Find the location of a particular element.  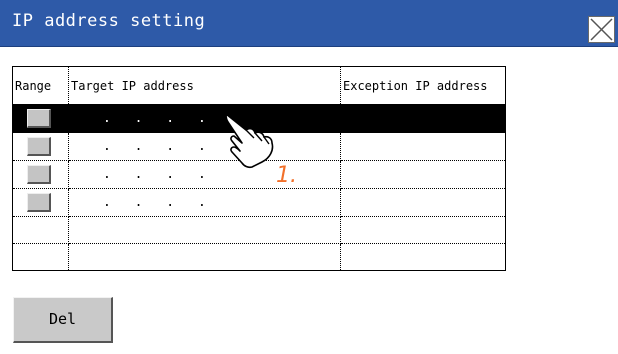

window-title: IP address setting is located at coordinates (109, 21).